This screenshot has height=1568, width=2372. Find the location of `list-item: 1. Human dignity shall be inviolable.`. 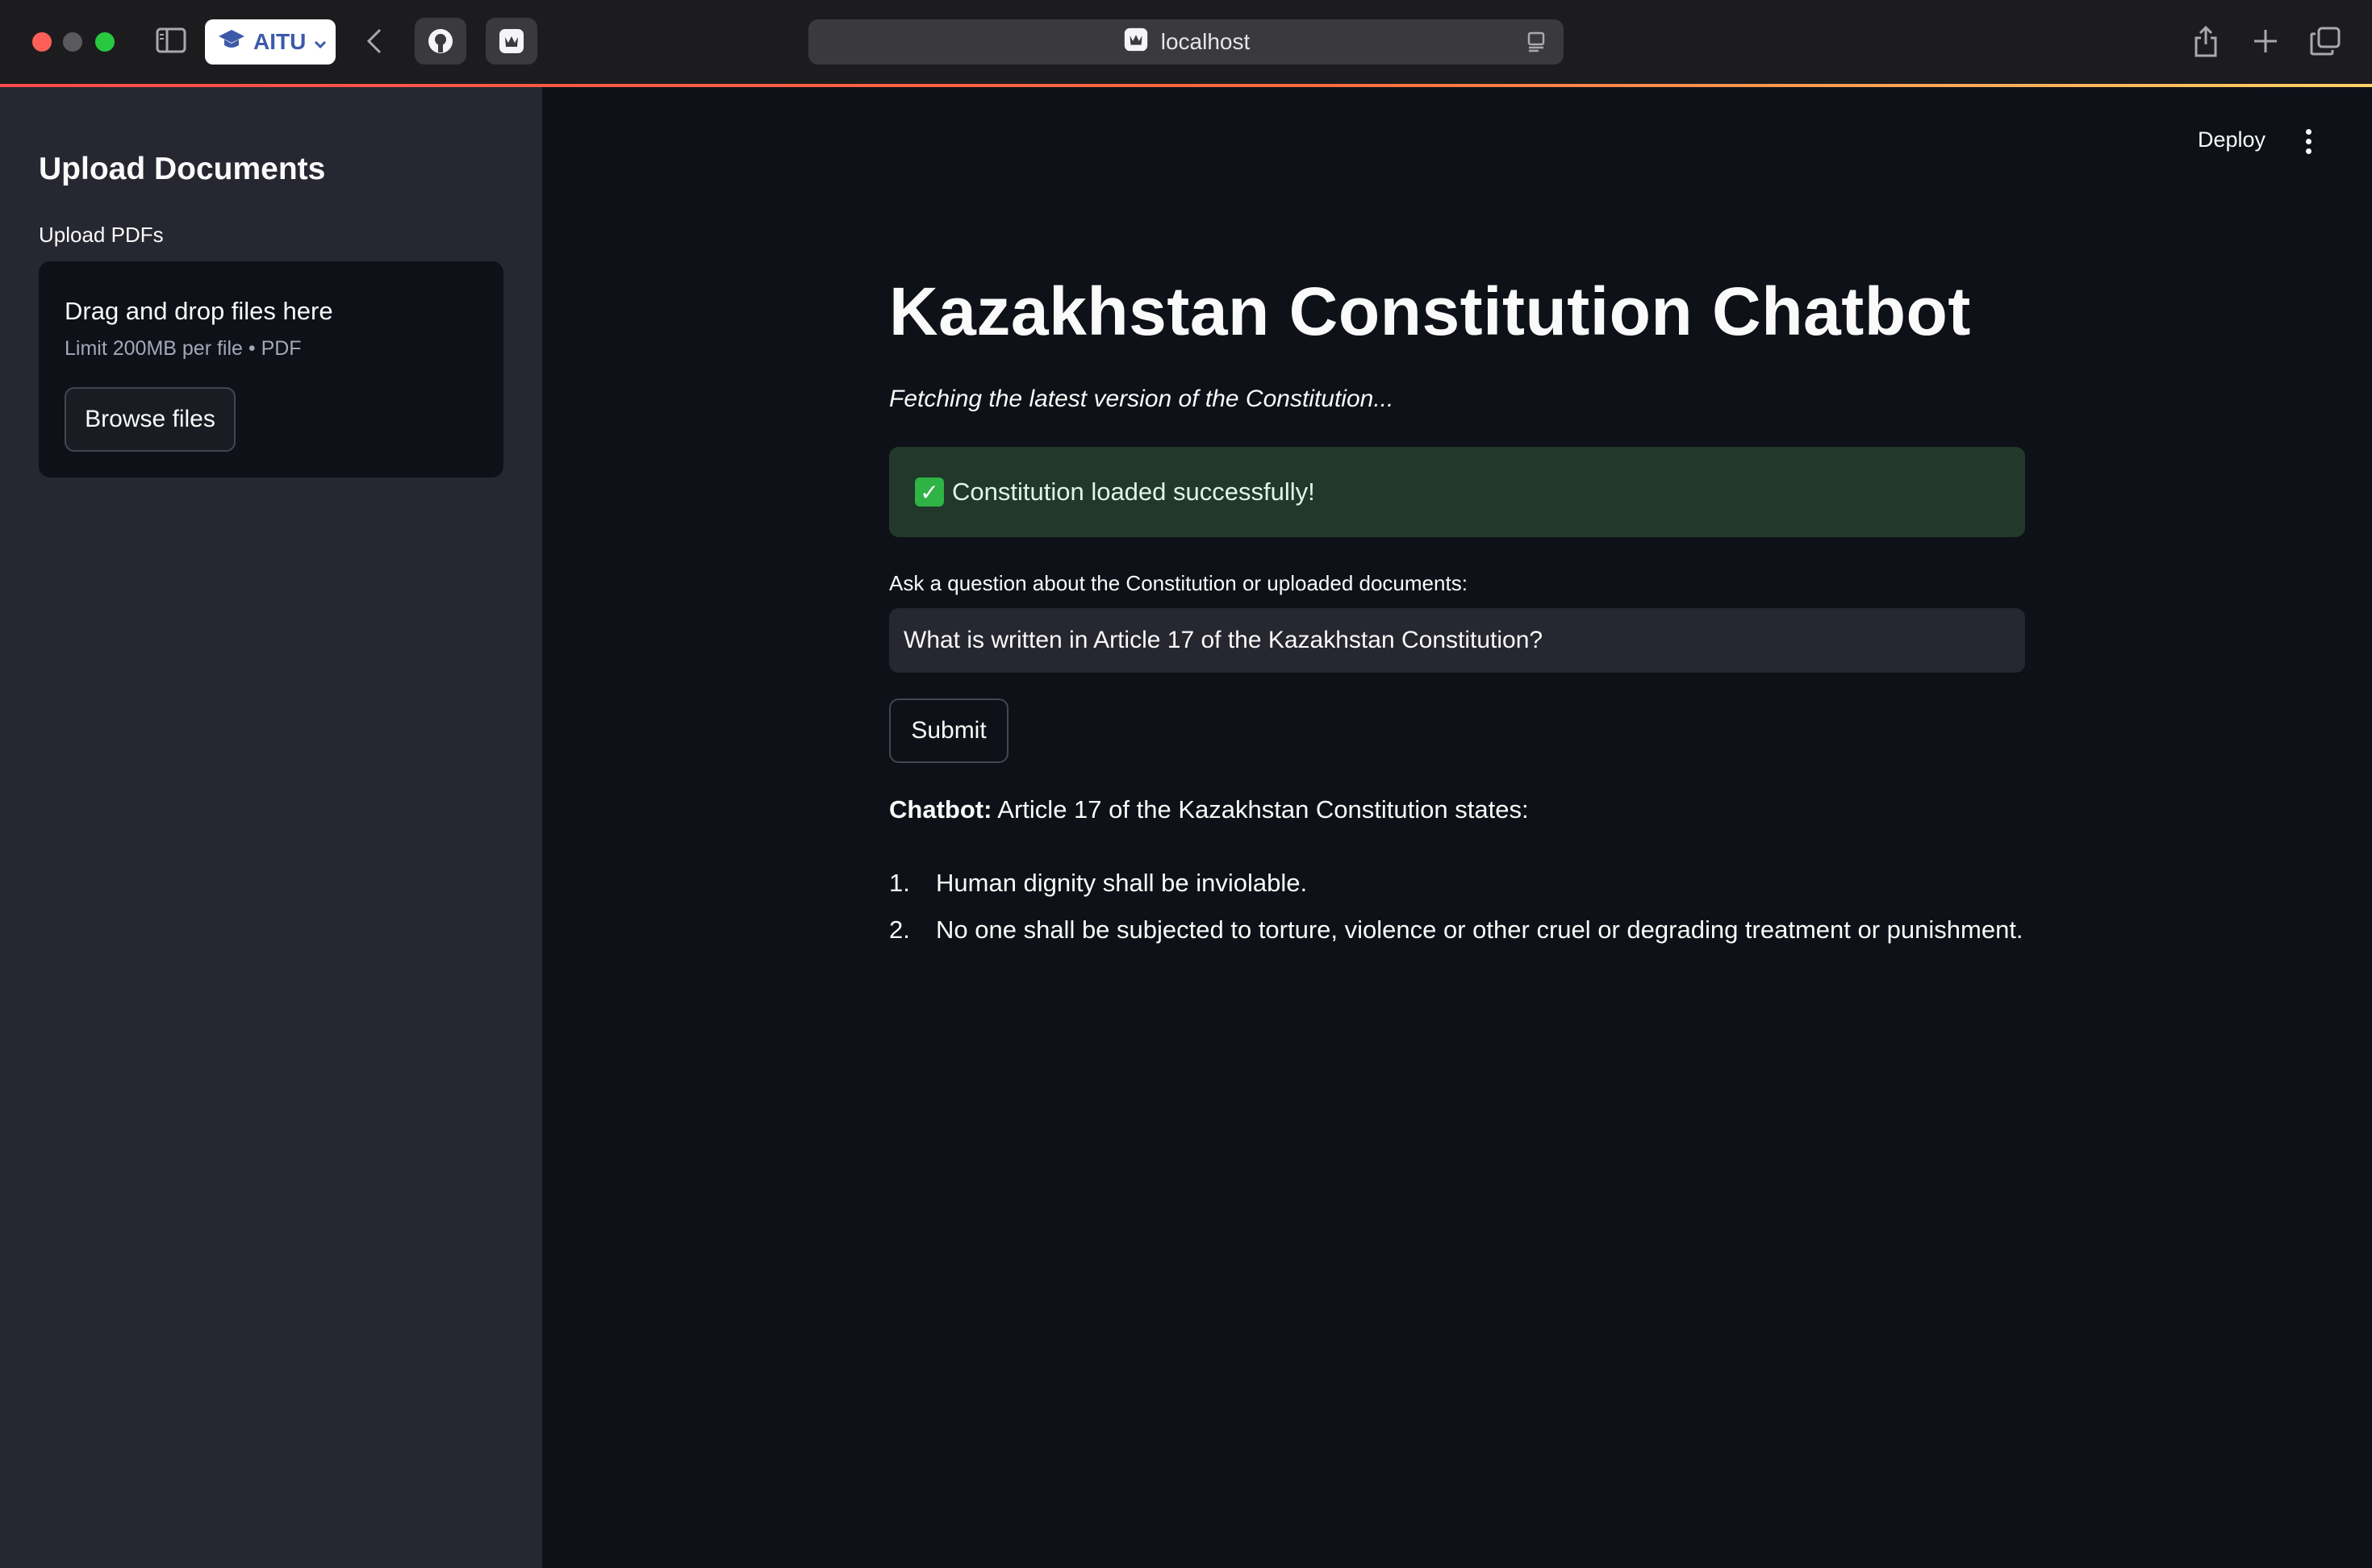

list-item: 1. Human dignity shall be inviolable. is located at coordinates (1456, 883).